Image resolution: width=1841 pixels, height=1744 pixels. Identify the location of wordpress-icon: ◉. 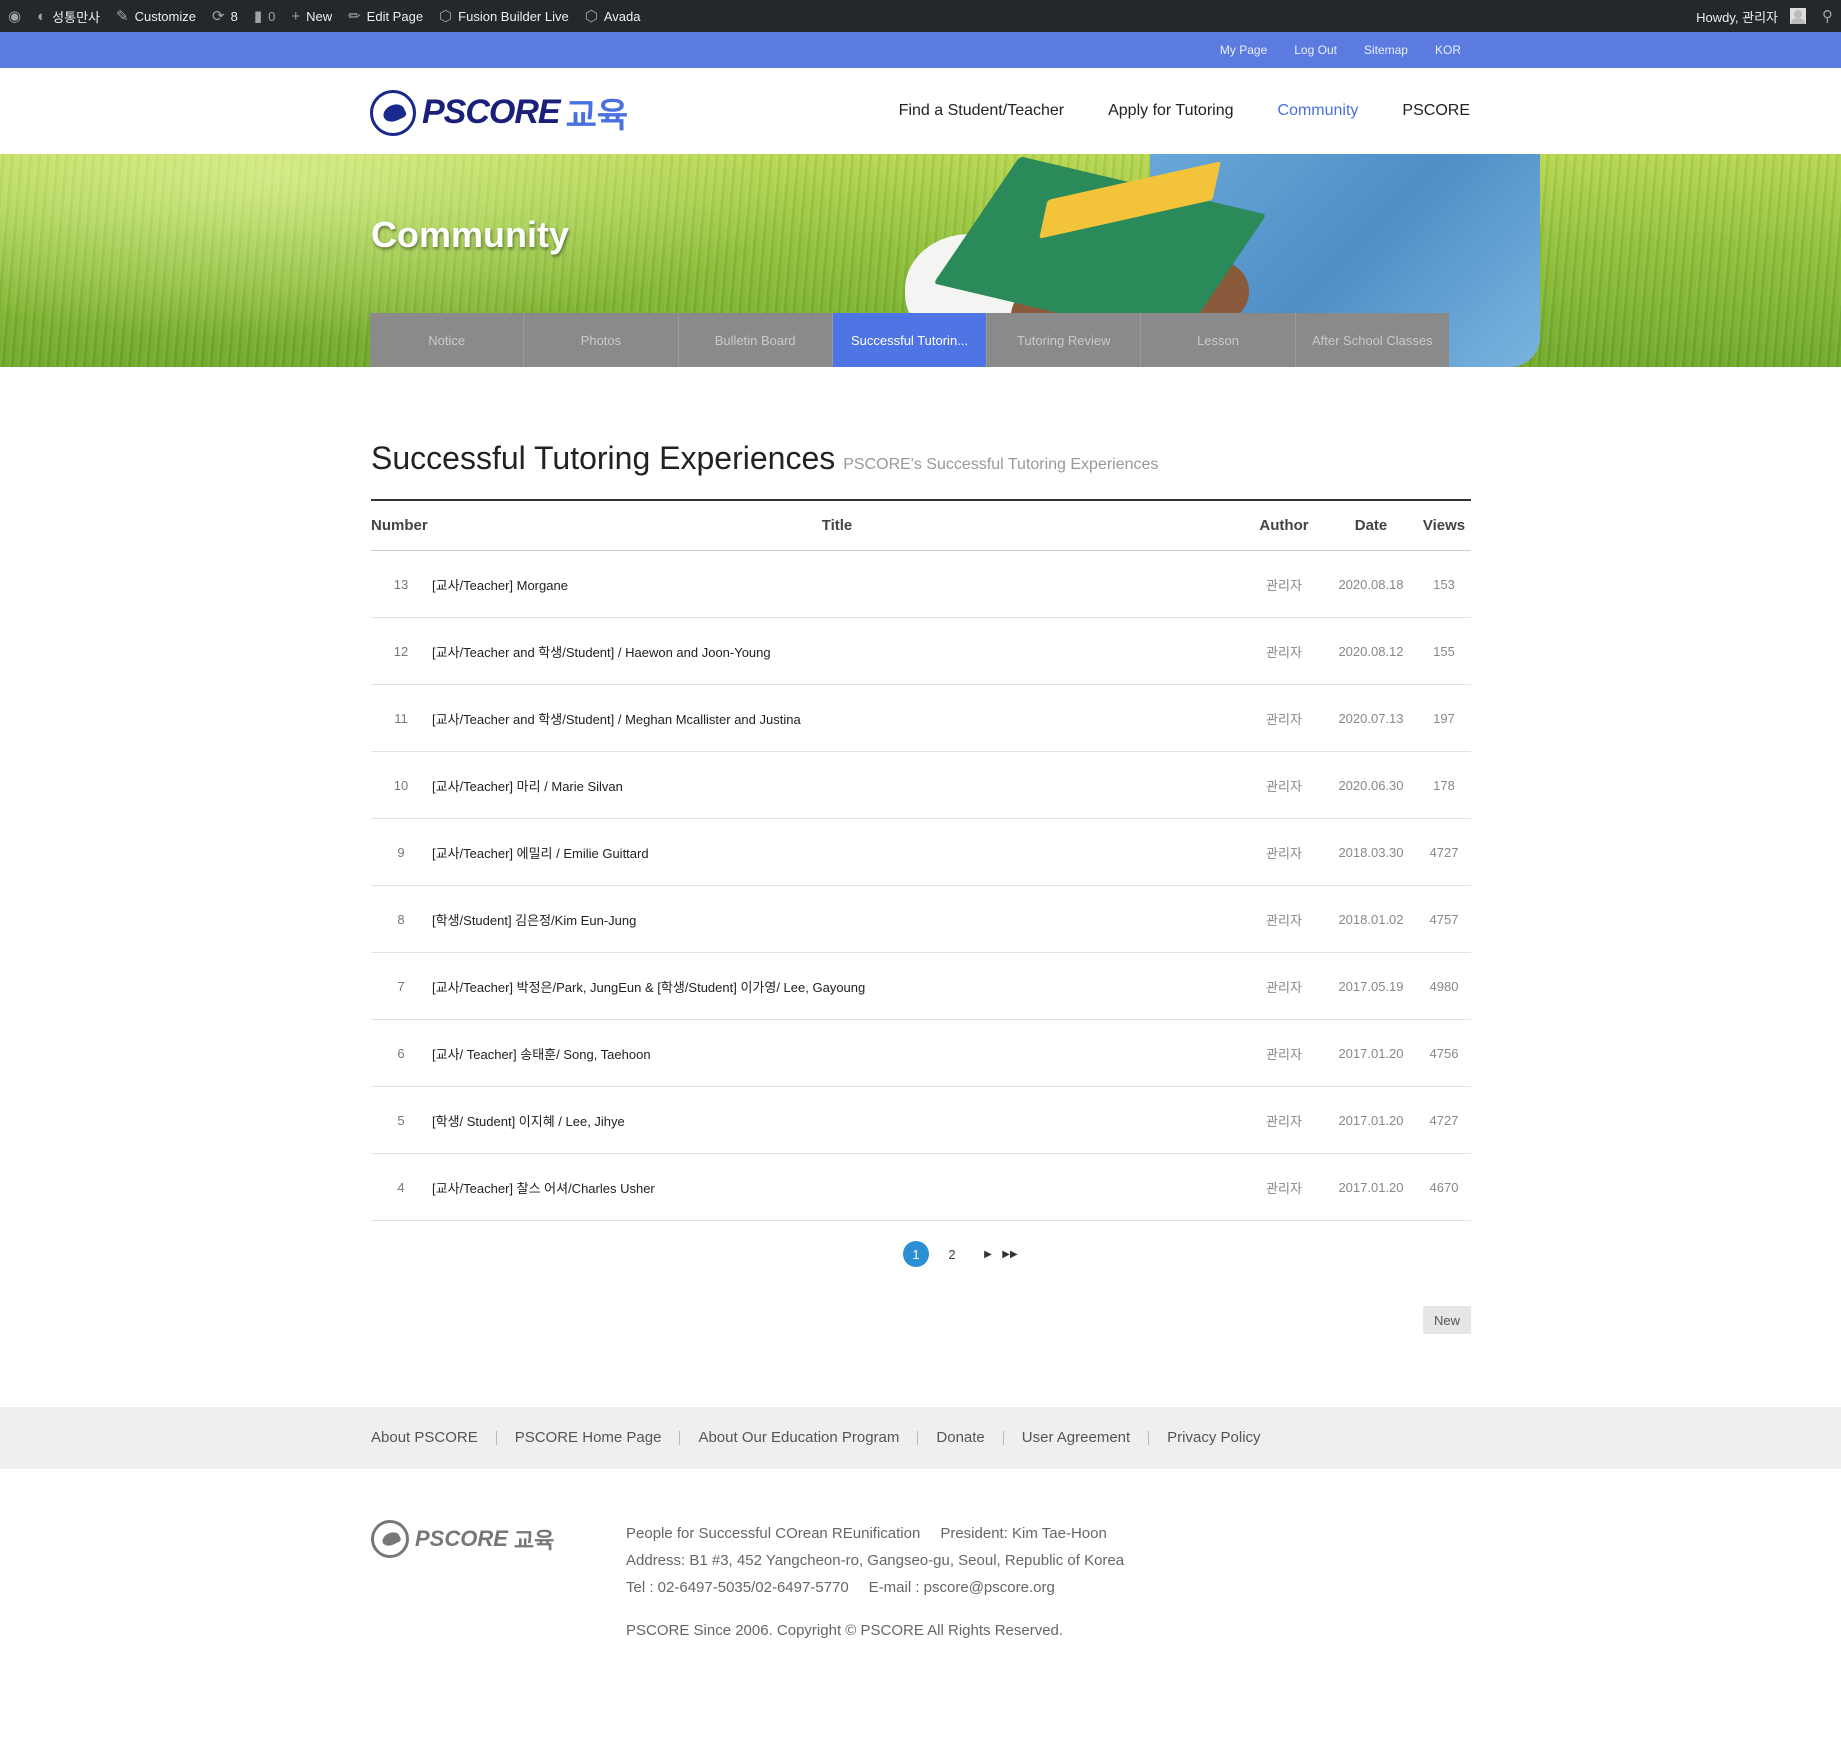
(15, 16).